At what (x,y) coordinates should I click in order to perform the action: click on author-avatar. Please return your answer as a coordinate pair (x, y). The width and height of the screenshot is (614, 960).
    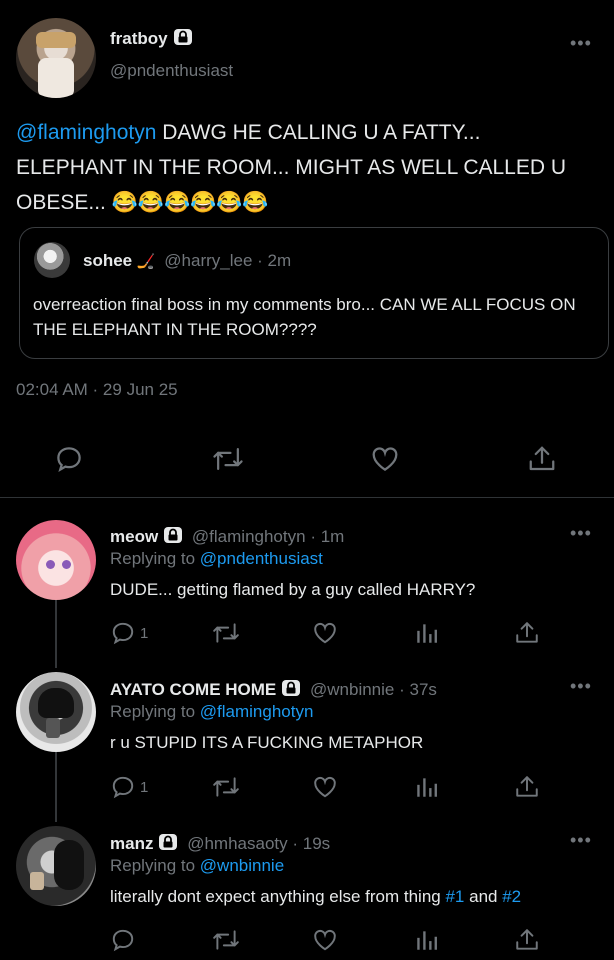
    Looking at the image, I should click on (56, 58).